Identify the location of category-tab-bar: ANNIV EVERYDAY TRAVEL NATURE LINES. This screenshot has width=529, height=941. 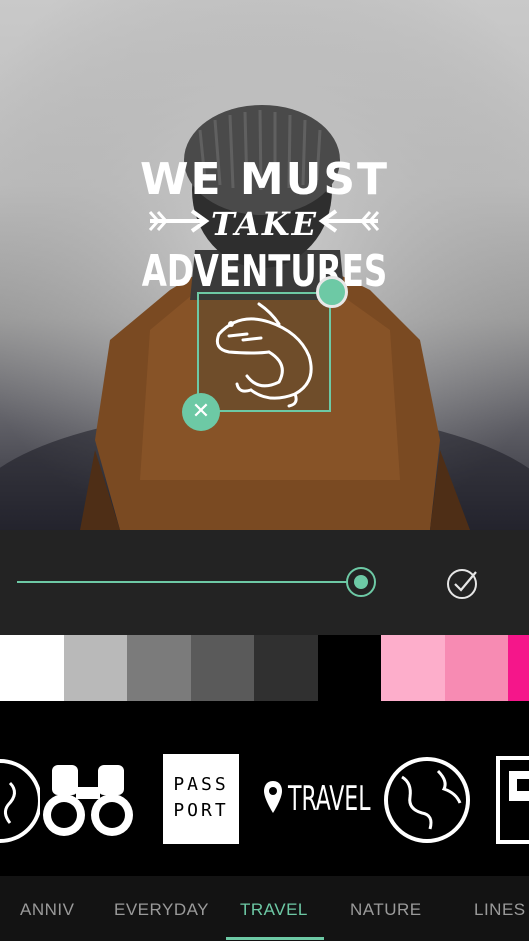
(264, 908).